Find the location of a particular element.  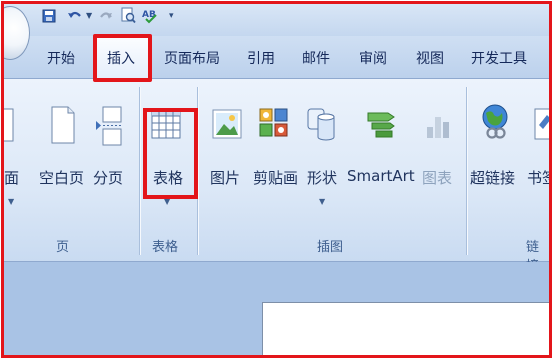

chart-label: 图表 is located at coordinates (437, 178).